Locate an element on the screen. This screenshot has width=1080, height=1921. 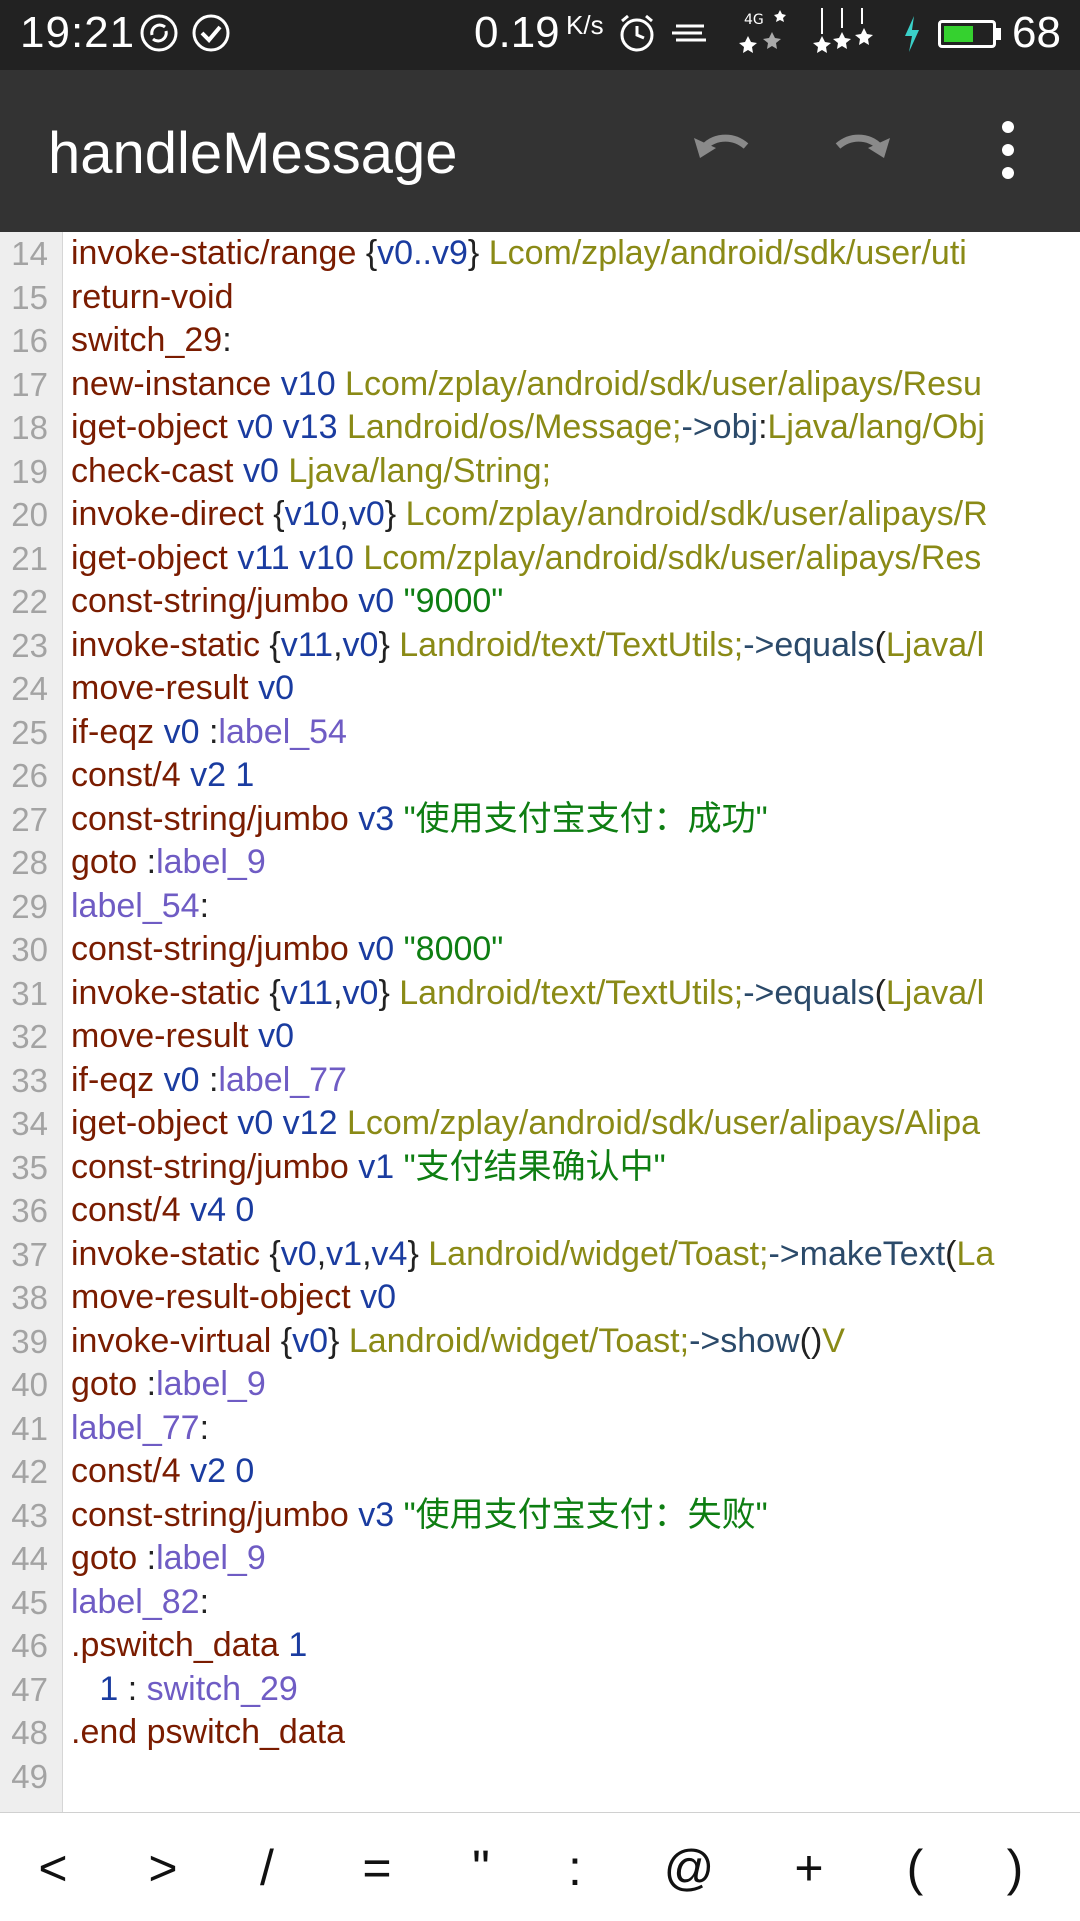
symbol-key-slash: / is located at coordinates (267, 1868).